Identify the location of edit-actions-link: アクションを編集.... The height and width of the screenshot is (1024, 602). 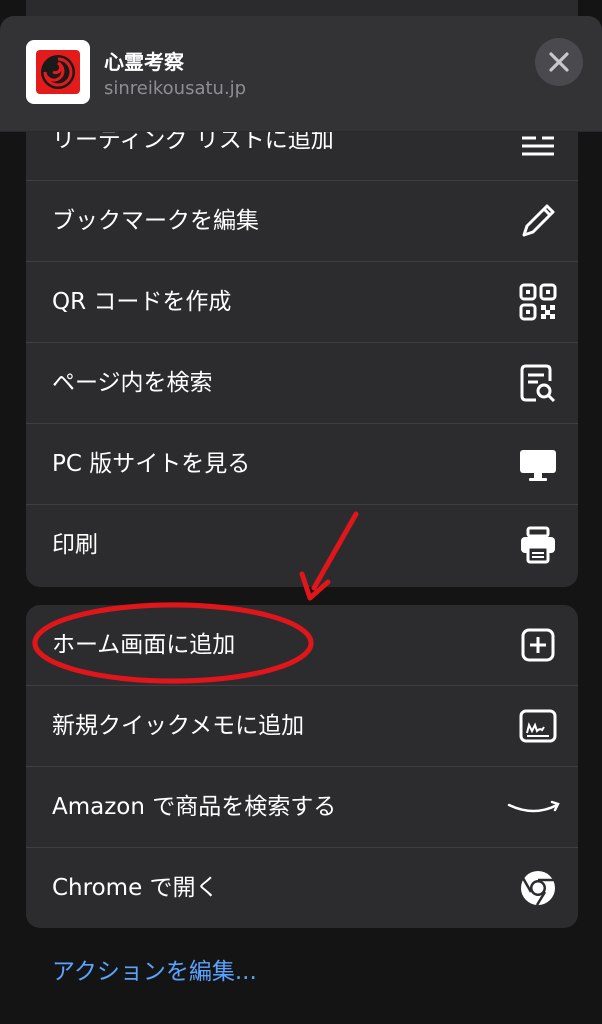
(154, 969).